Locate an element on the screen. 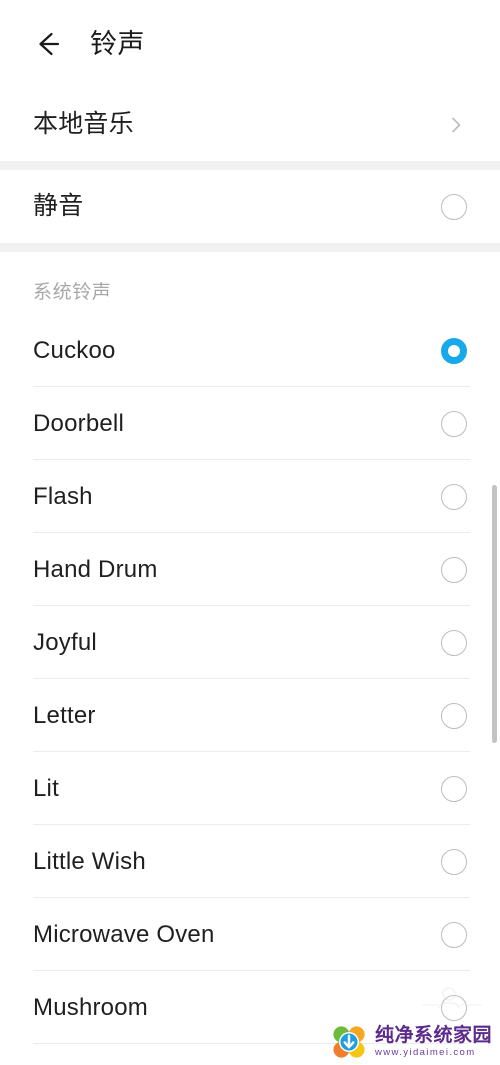 This screenshot has height=1065, width=500. section-divider-band is located at coordinates (250, 165).